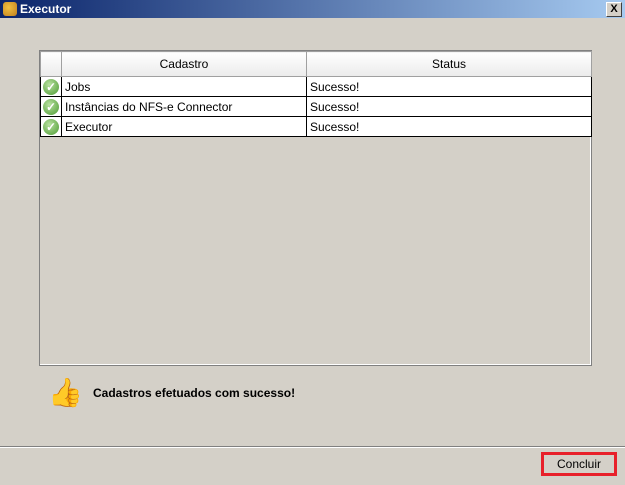 Image resolution: width=625 pixels, height=485 pixels. I want to click on success-message: Cadastros efetuados com sucesso!, so click(194, 393).